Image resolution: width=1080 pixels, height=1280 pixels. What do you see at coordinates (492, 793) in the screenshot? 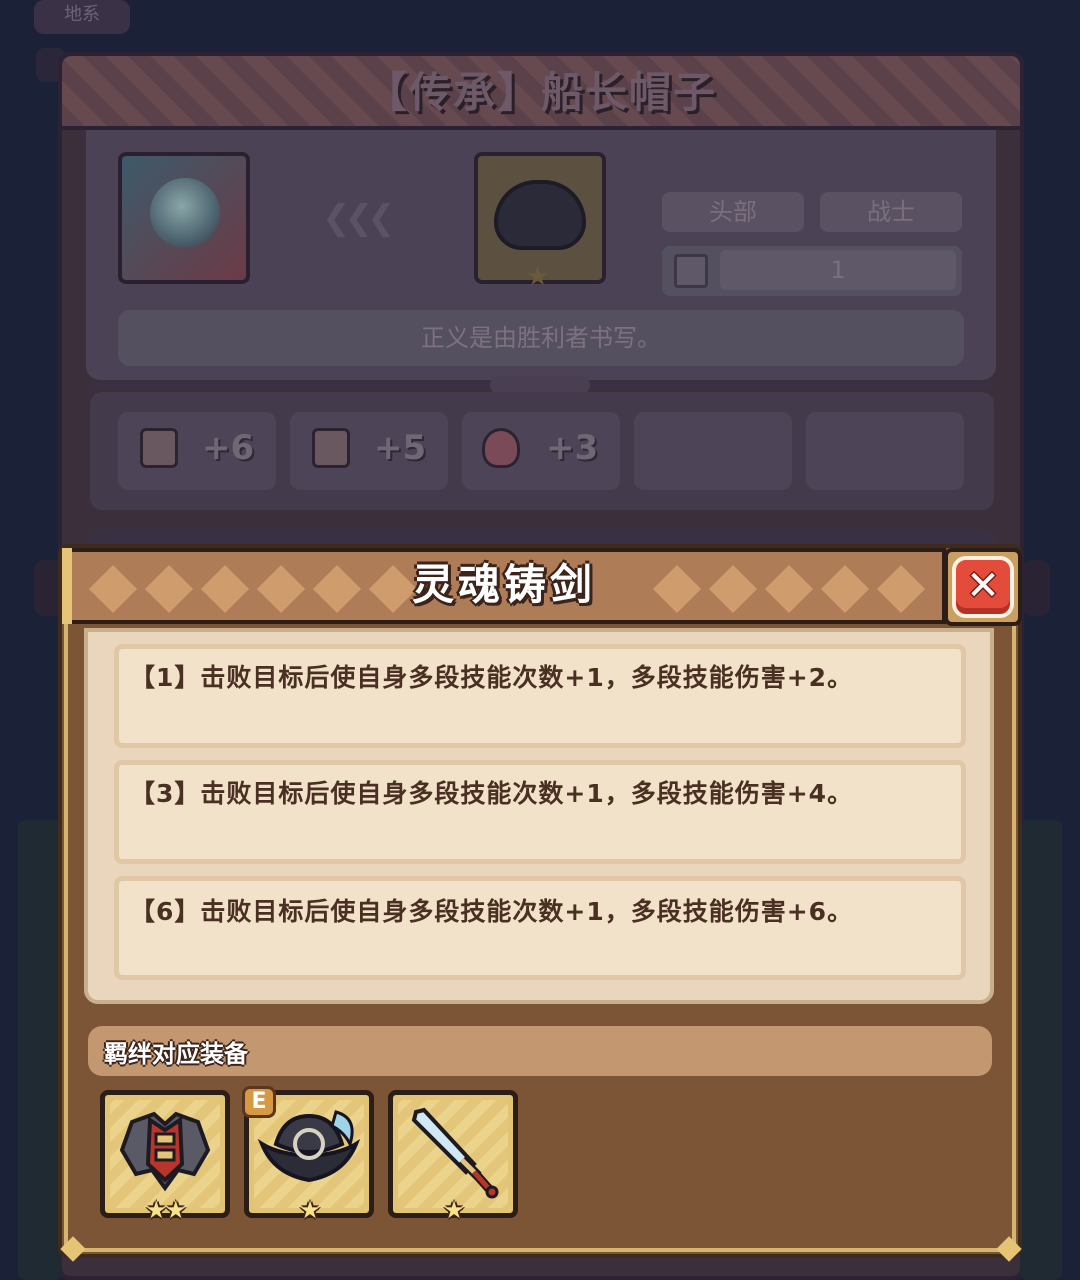
I see `effect-text: 【3】击败目标后使自身多段技能次数+1，多段技能伤害+4。` at bounding box center [492, 793].